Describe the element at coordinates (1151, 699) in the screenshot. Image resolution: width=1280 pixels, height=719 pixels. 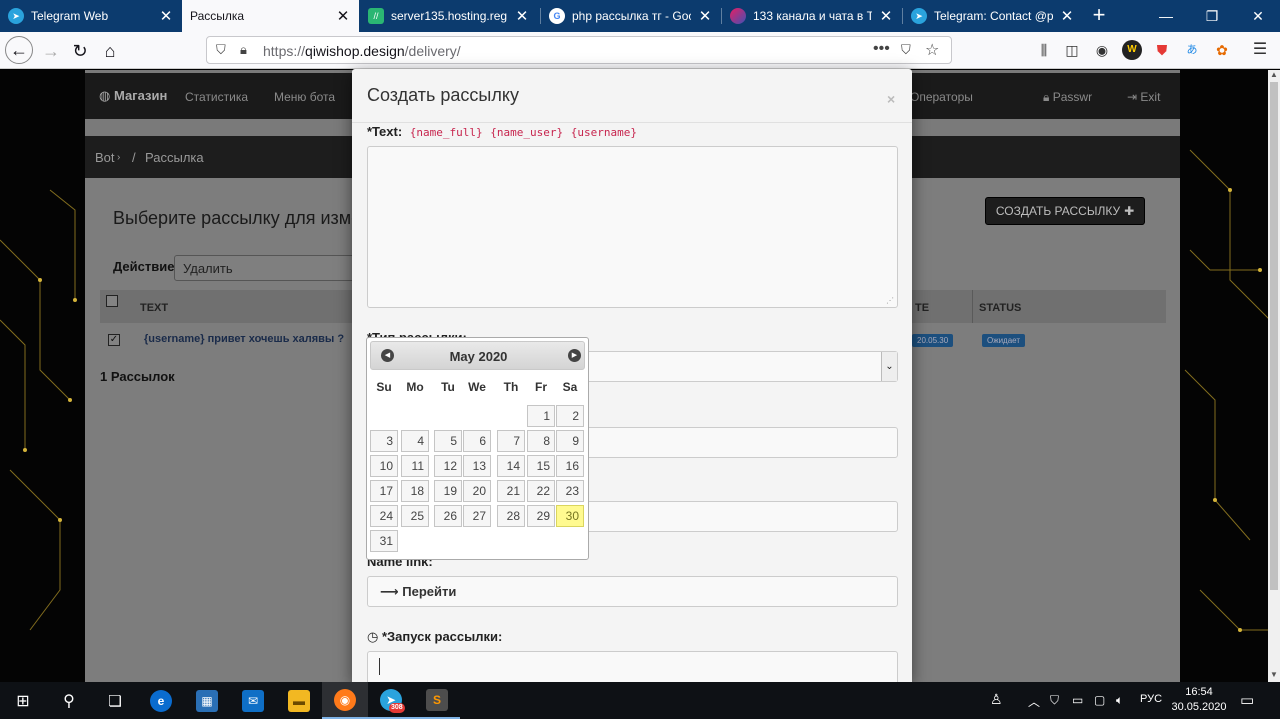
I see `language-indicator: РУС` at that location.